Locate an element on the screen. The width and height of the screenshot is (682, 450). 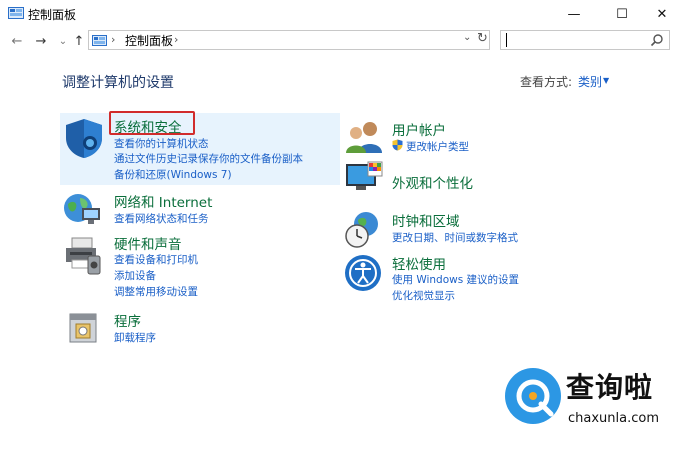
link-add-device: 添加设备 is located at coordinates (135, 275).